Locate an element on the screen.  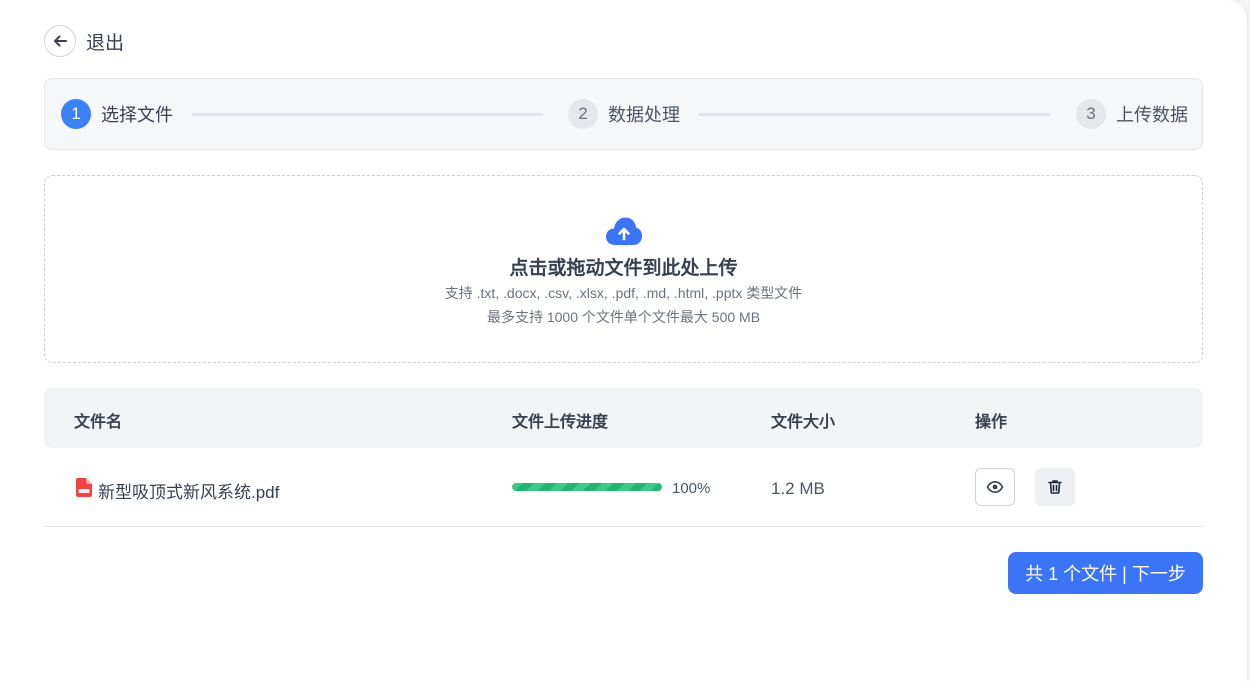
upload-limits-hint: 最多支持 1000 个文件单个文件最大 500 MB is located at coordinates (623, 317).